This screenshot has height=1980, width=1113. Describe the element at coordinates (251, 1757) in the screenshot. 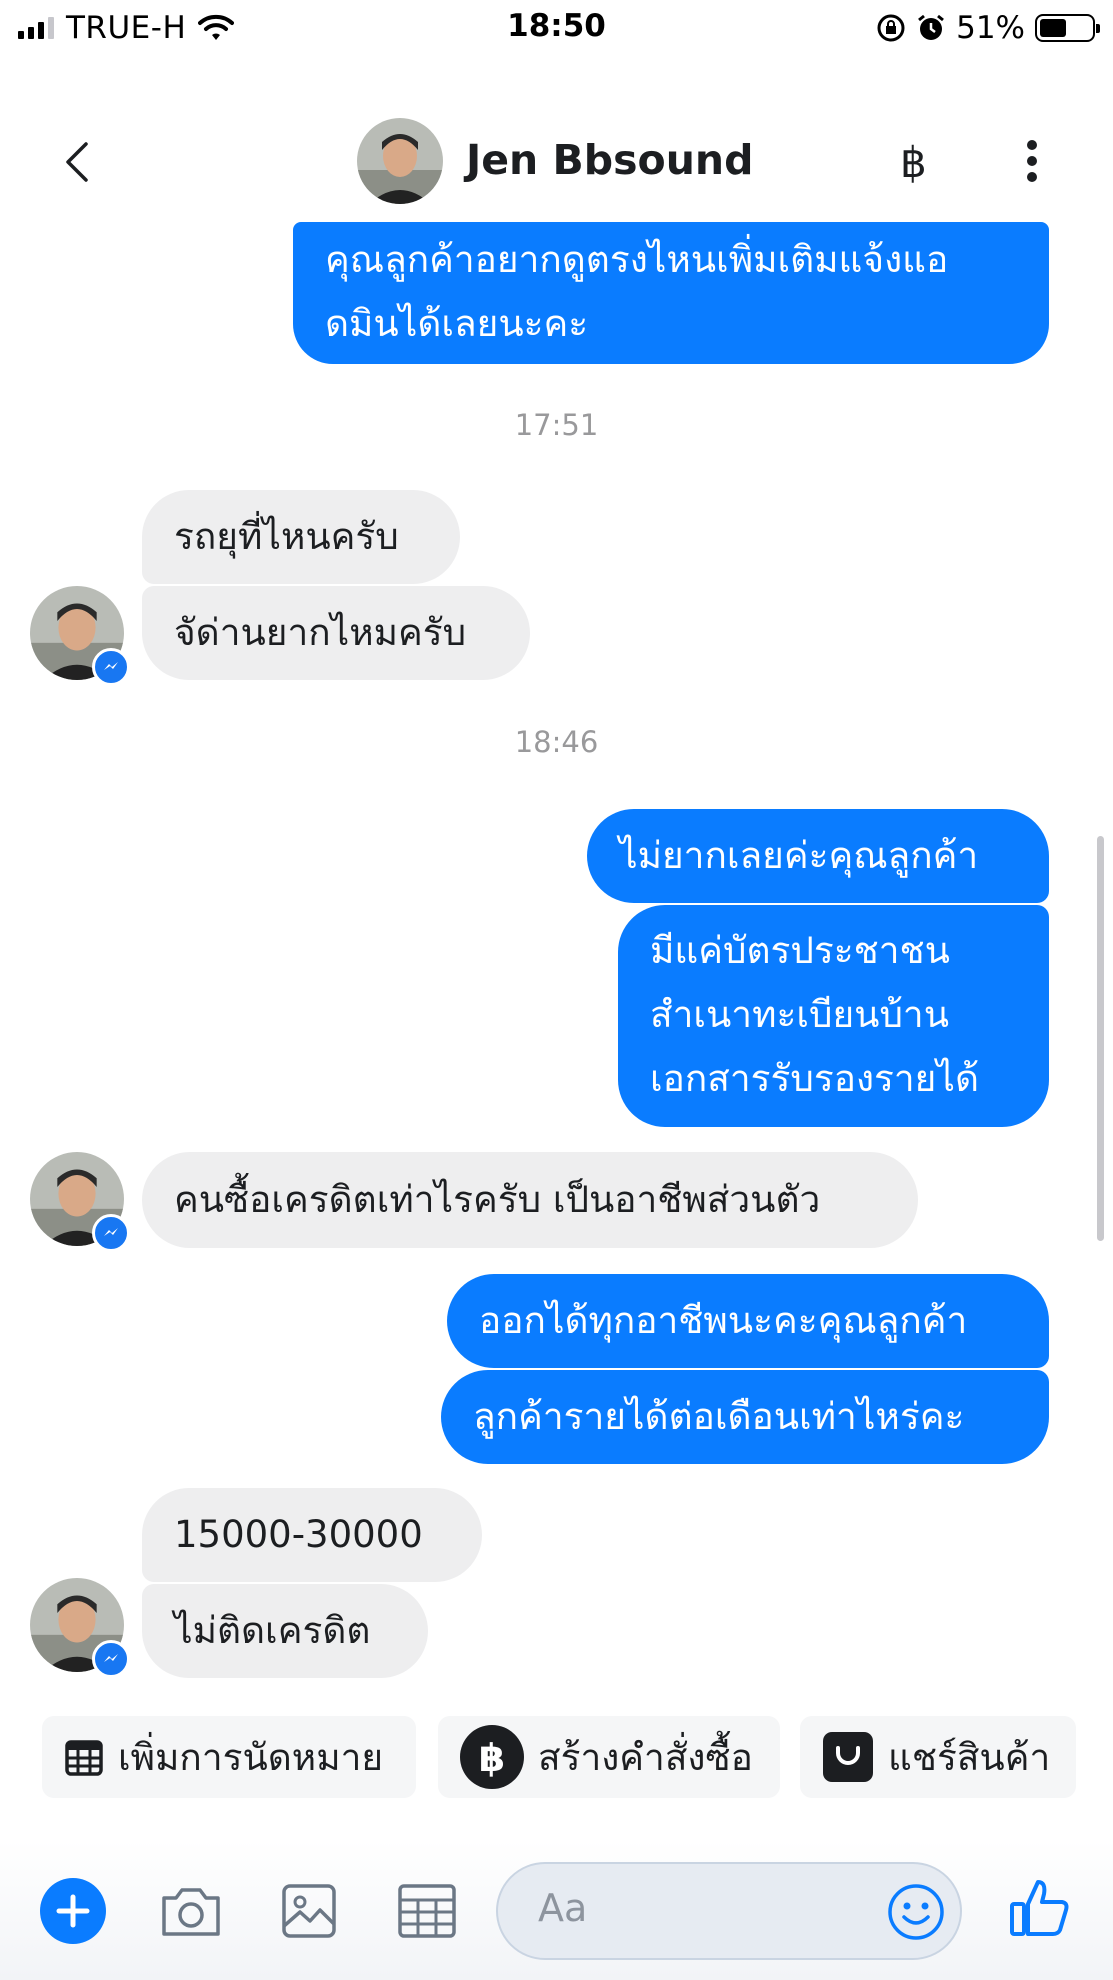

I see `add-appointment-label: เพิ่มการนัดหมาย` at that location.